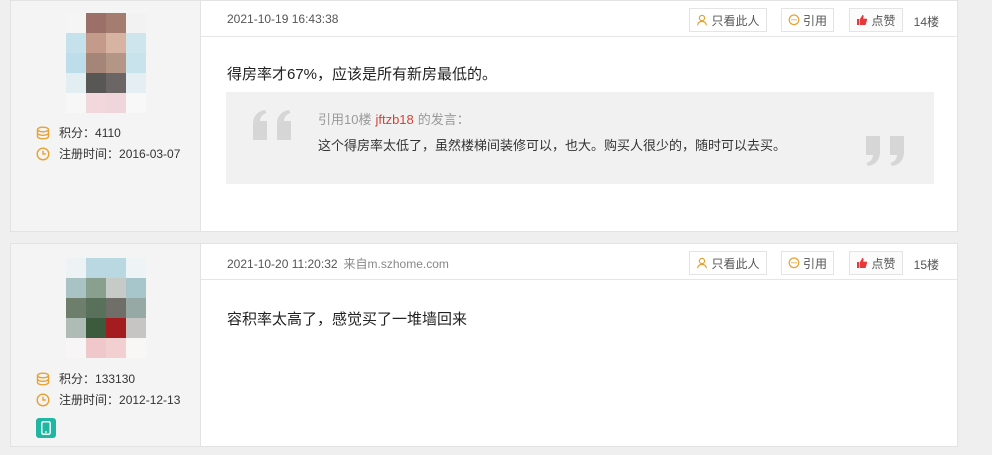 The image size is (992, 455). What do you see at coordinates (345, 119) in the screenshot?
I see `quote-prefix: 引用10楼` at bounding box center [345, 119].